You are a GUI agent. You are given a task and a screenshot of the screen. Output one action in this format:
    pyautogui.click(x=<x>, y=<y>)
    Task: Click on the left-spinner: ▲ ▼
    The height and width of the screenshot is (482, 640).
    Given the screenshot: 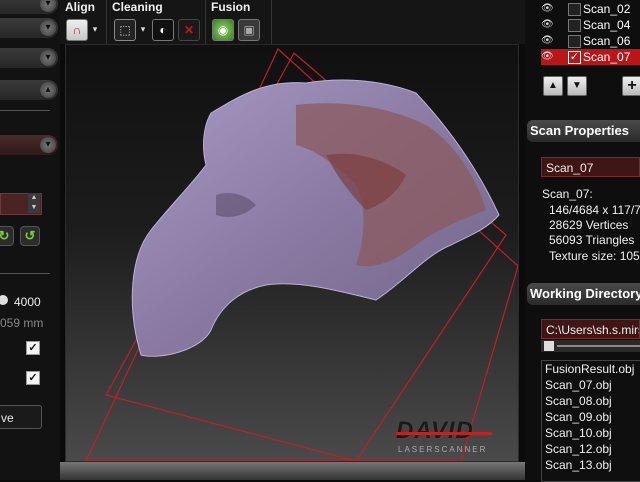 What is the action you would take?
    pyautogui.click(x=34, y=203)
    